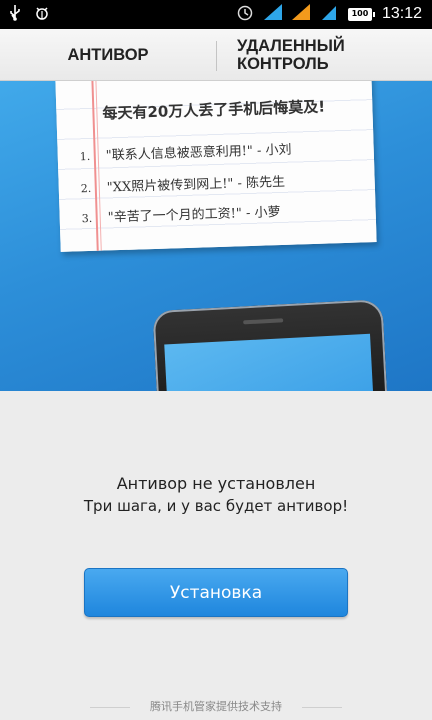 Image resolution: width=432 pixels, height=720 pixels. Describe the element at coordinates (263, 321) in the screenshot. I see `phone-speaker` at that location.